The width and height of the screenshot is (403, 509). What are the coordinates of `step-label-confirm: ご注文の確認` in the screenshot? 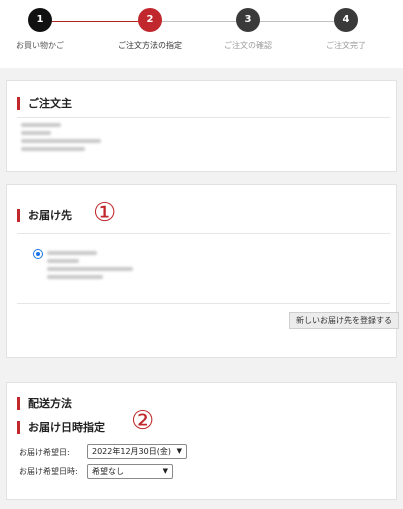 It's located at (248, 45).